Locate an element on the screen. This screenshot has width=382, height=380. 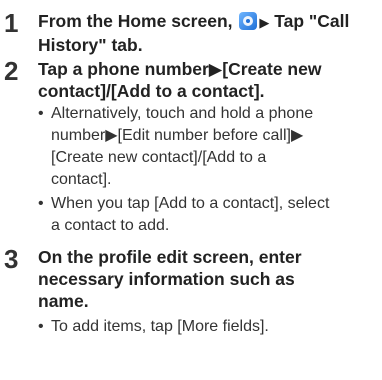
bullet-line: [Create new contact]/[Add to a is located at coordinates (159, 157).